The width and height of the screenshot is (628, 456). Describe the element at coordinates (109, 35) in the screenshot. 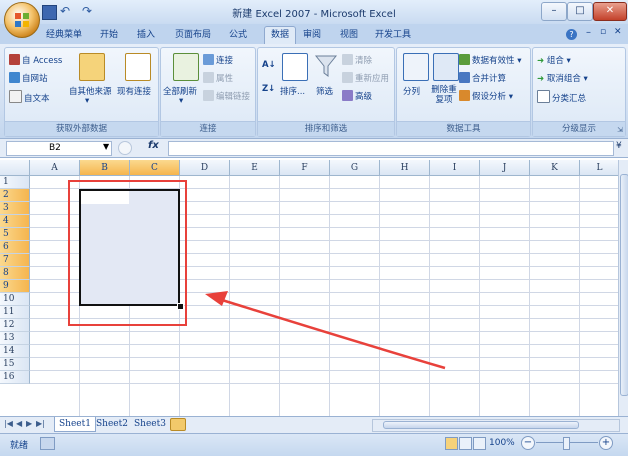

I see `tab-home: 开始` at that location.